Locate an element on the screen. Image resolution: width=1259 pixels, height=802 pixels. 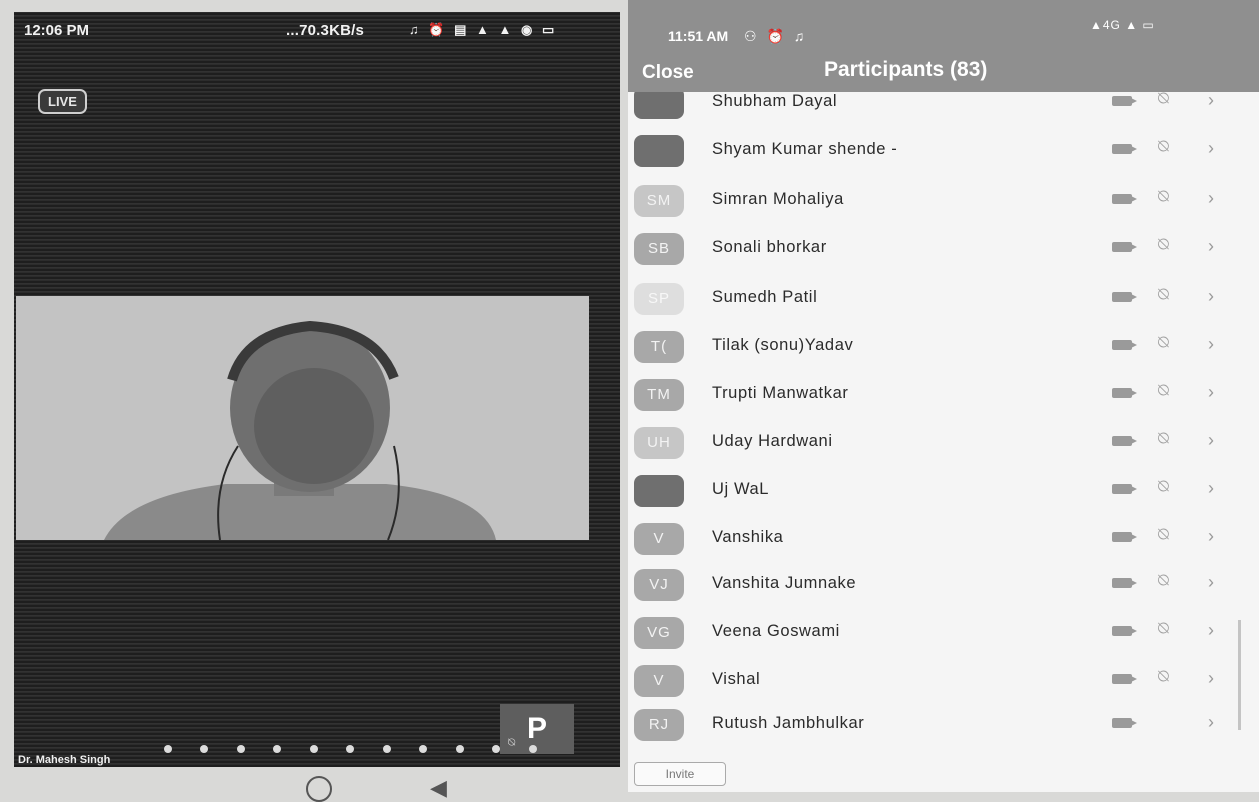
participant-row: VJ Vanshita Jumnake ⍉ › is located at coordinates (938, 584).